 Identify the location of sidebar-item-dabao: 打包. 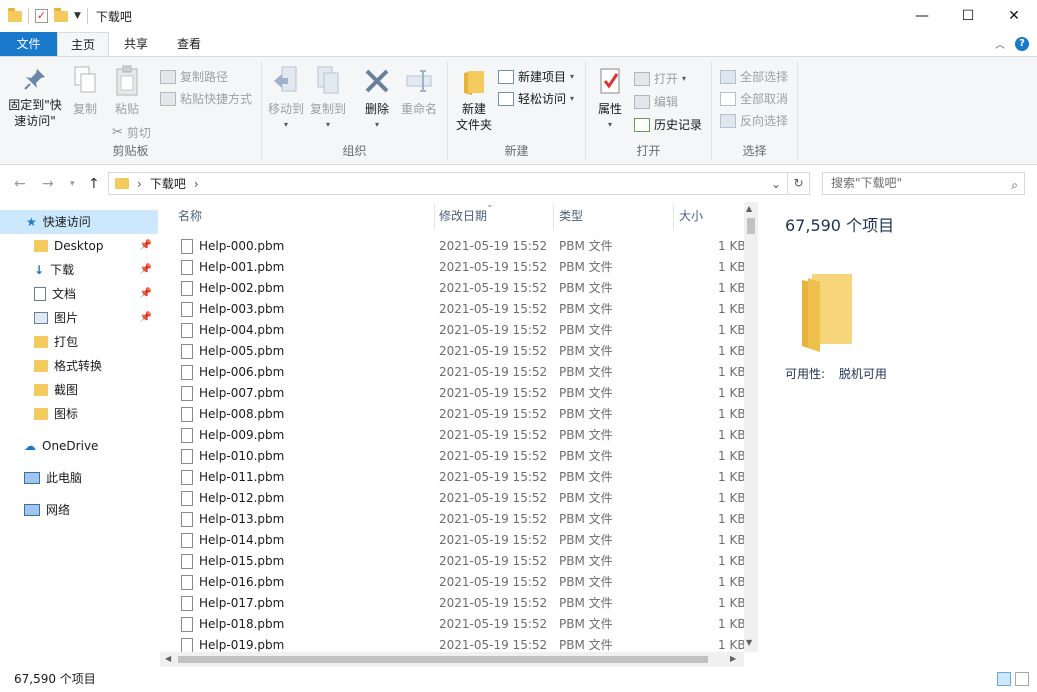
(79, 342).